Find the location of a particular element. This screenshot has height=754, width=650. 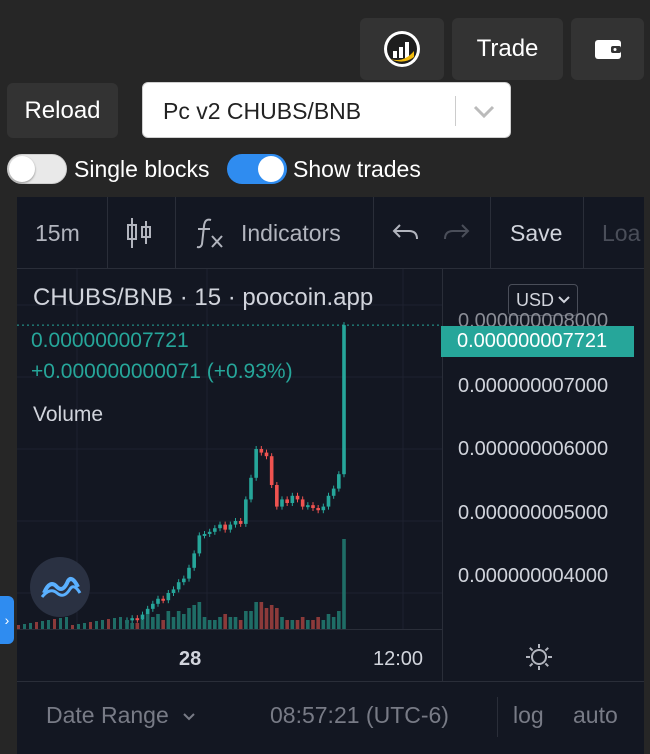

sidebar-expand-tab: › is located at coordinates (7, 620).